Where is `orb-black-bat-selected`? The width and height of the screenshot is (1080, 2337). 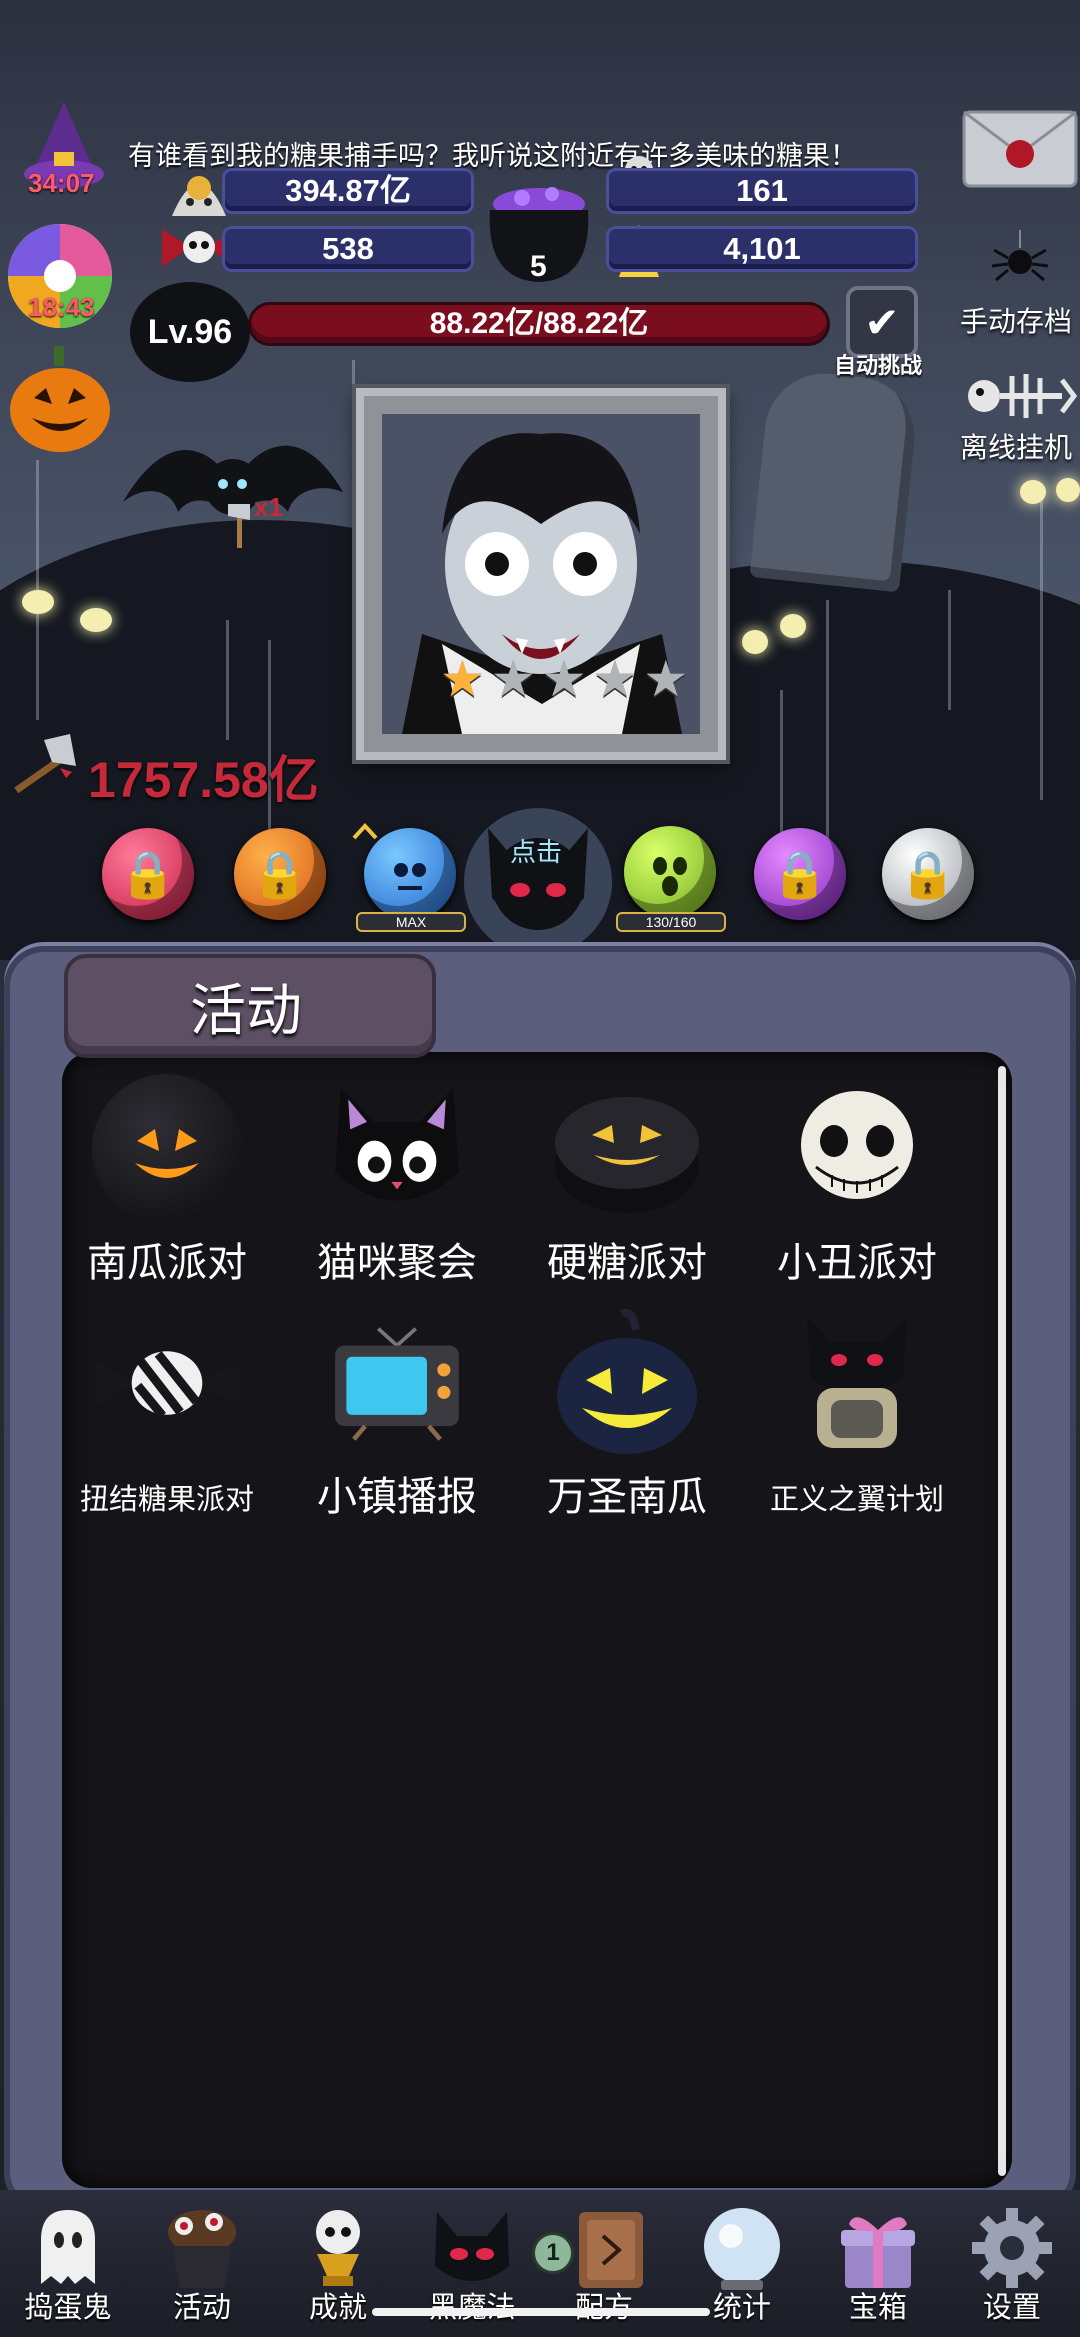 orb-black-bat-selected is located at coordinates (538, 878).